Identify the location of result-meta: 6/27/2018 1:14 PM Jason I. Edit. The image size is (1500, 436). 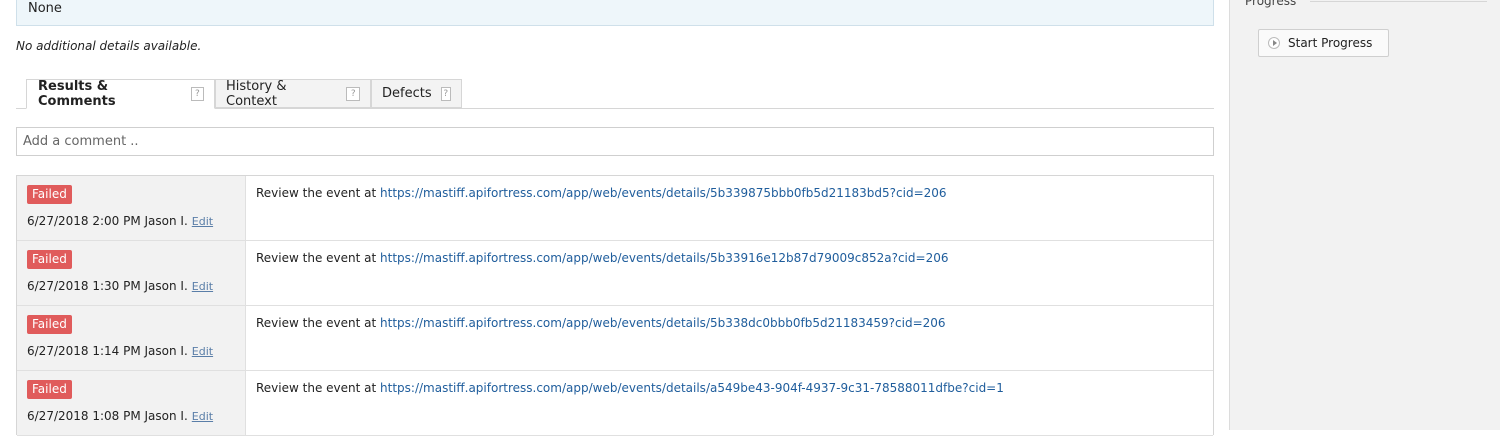
(120, 351).